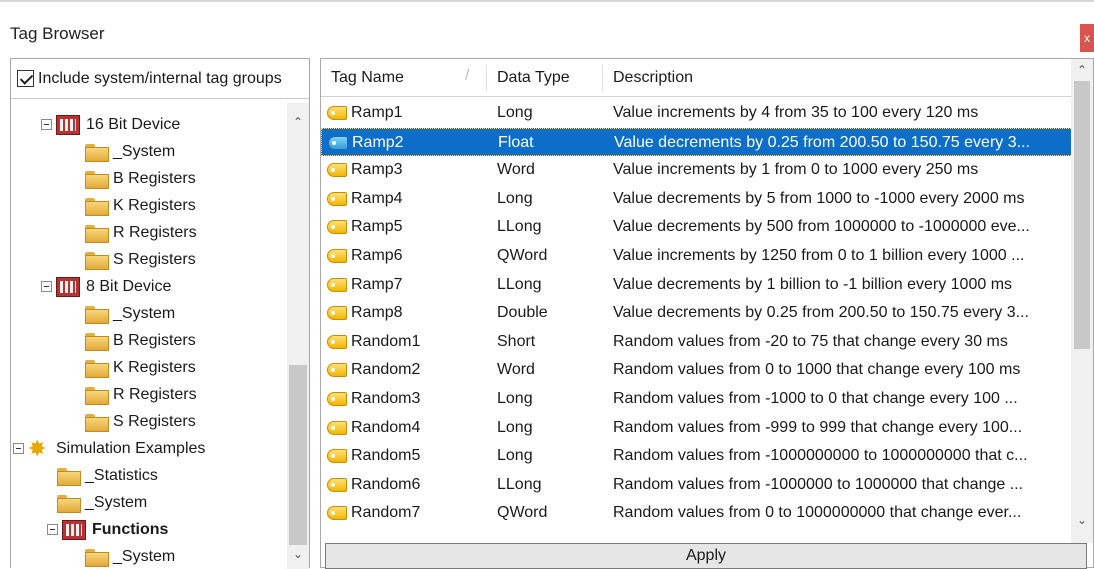  Describe the element at coordinates (386, 370) in the screenshot. I see `cell-tag-name: Random2` at that location.